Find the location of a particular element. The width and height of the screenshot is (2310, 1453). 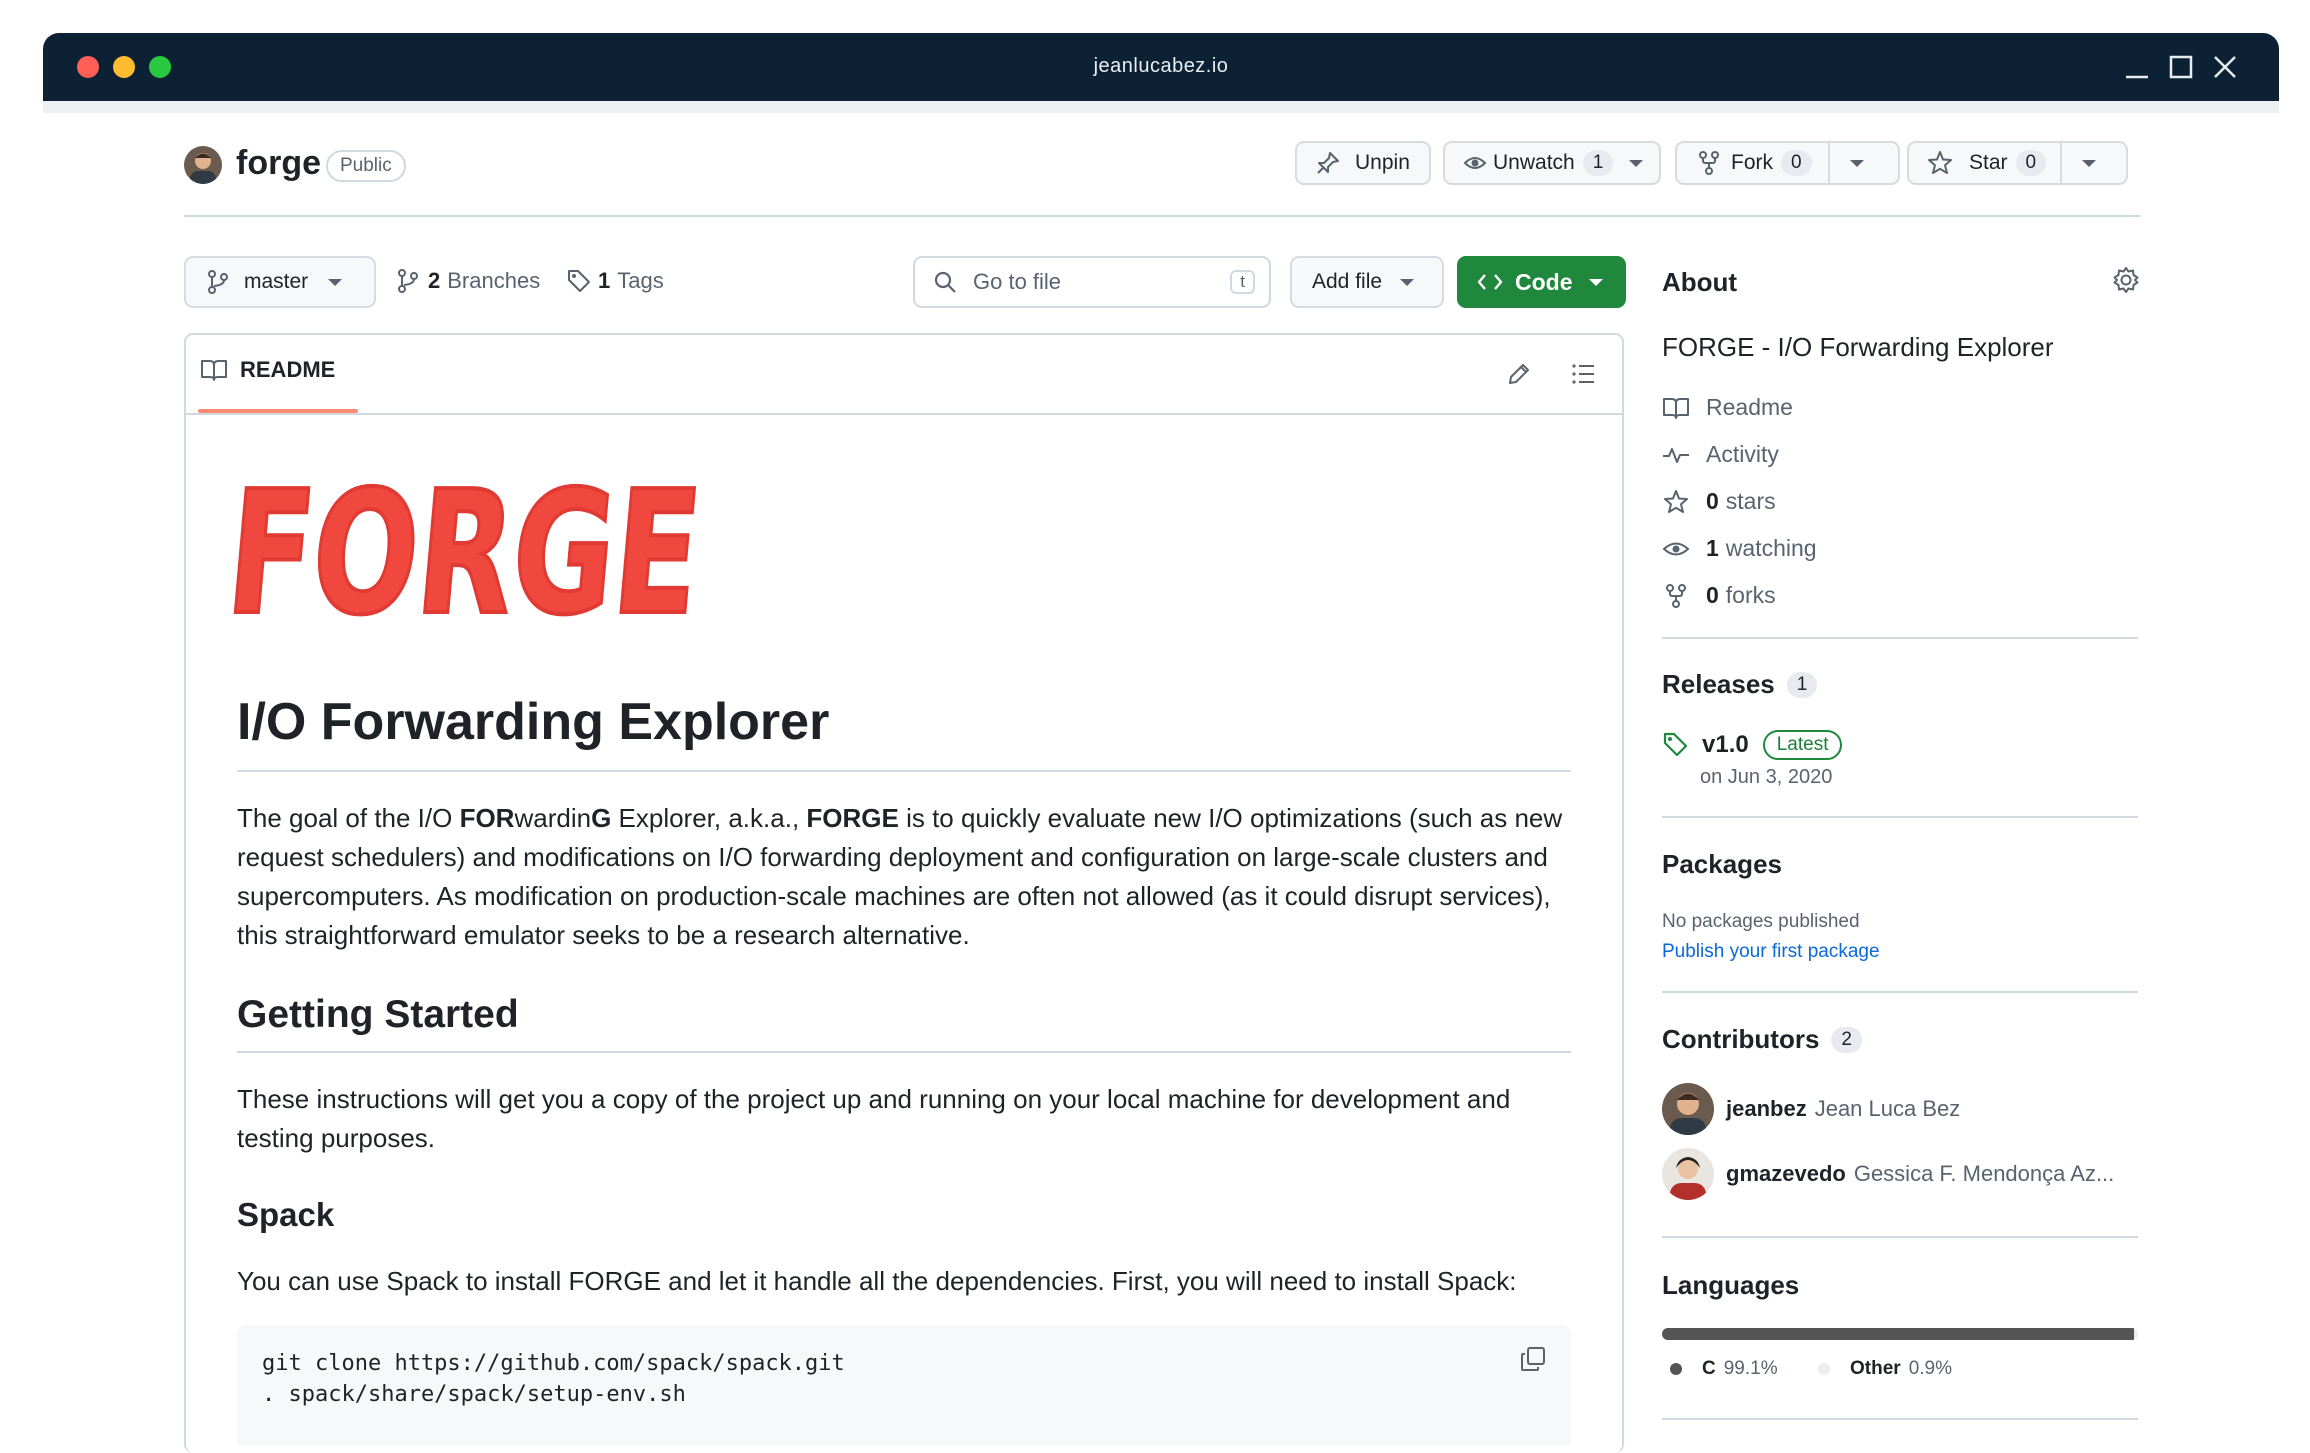

pulse-icon is located at coordinates (1676, 455).